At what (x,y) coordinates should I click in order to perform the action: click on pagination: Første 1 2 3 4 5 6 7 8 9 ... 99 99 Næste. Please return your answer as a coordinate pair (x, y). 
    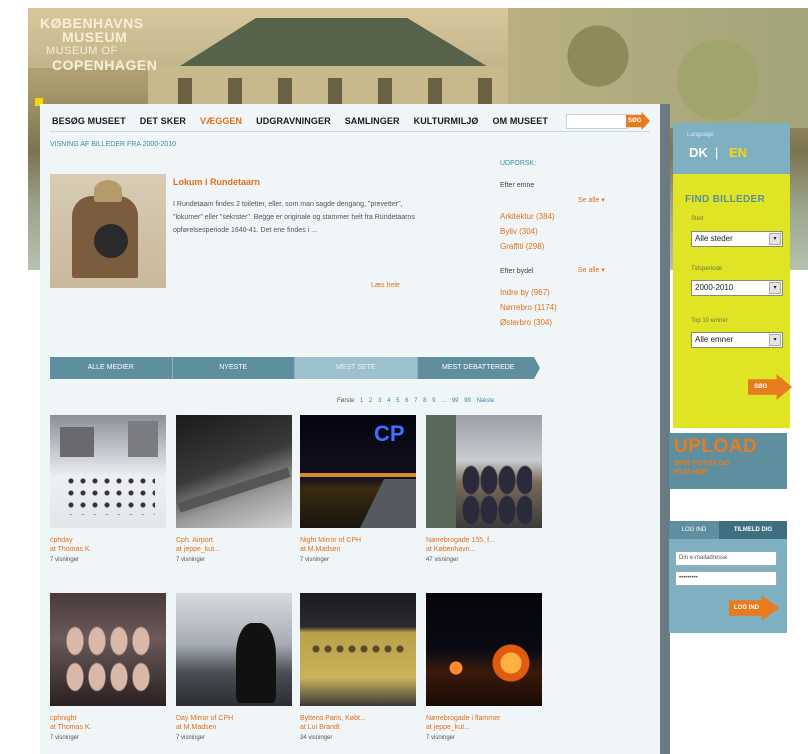
    Looking at the image, I should click on (415, 401).